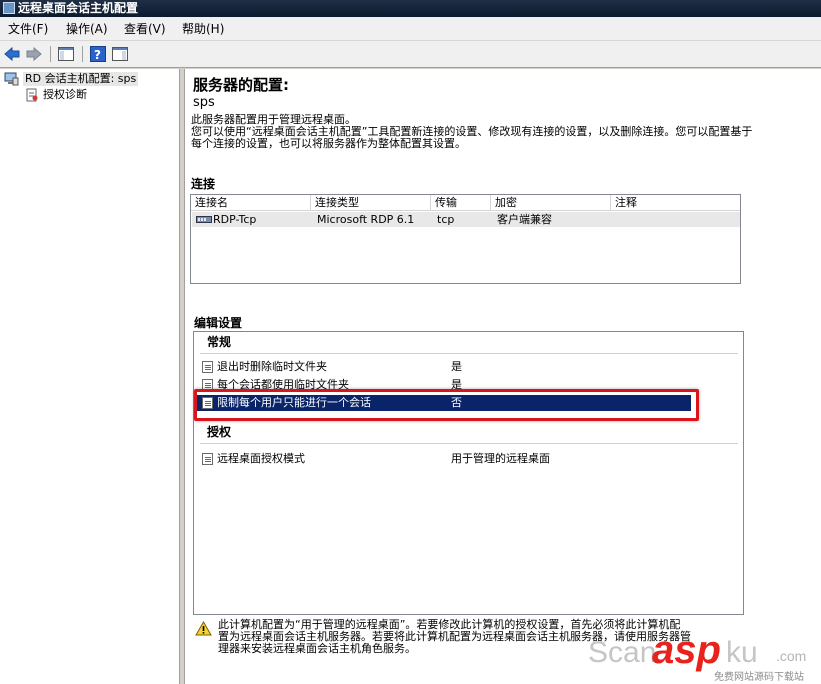 The height and width of the screenshot is (684, 821). What do you see at coordinates (32, 95) in the screenshot?
I see `diagnosis-icon` at bounding box center [32, 95].